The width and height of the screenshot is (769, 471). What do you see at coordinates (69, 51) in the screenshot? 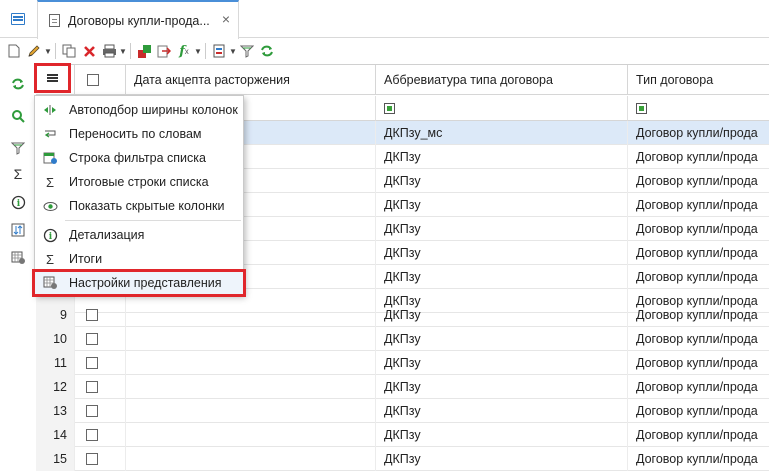
I see `copy-icon` at bounding box center [69, 51].